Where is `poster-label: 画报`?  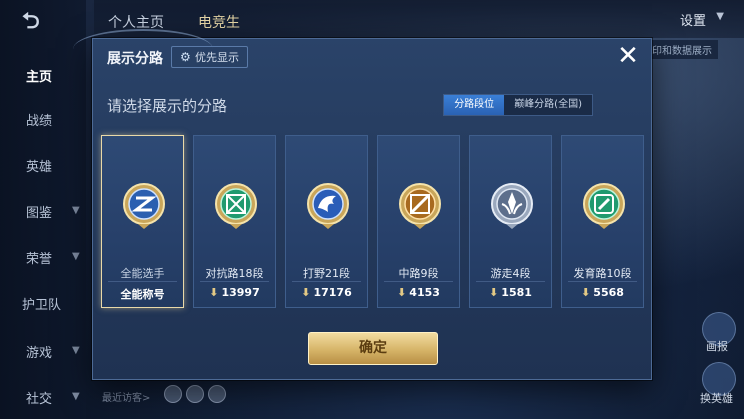
poster-label: 画报 is located at coordinates (717, 346).